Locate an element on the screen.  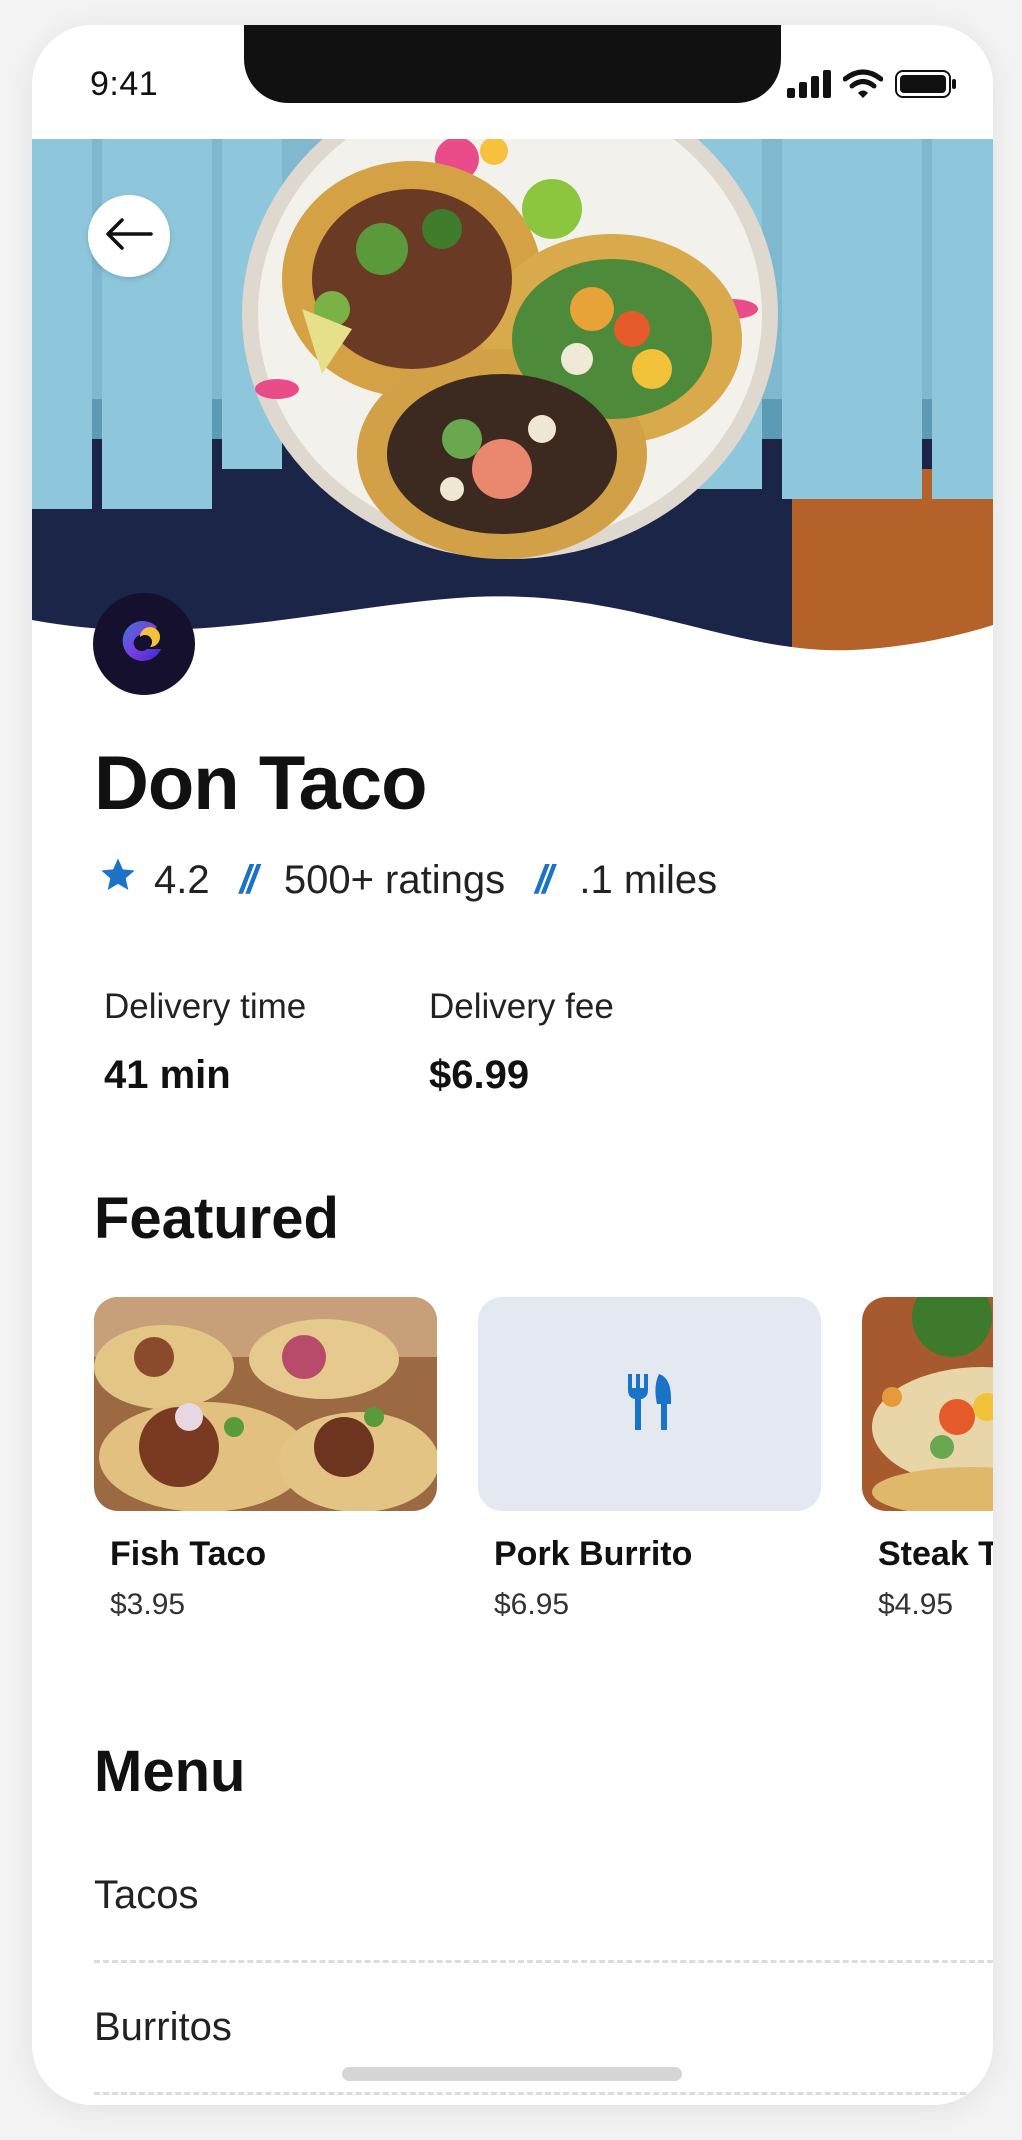
delivery-time-block: Delivery time 41 min is located at coordinates (205, 1042).